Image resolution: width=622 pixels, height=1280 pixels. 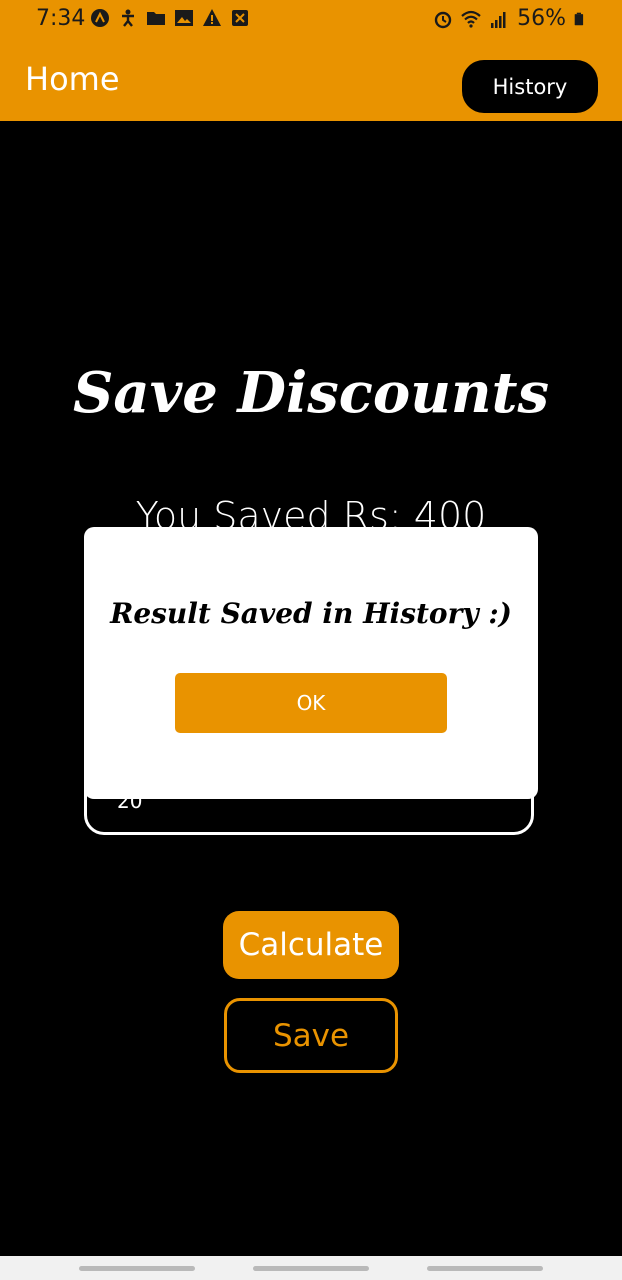 I want to click on close-box-icon, so click(x=240, y=18).